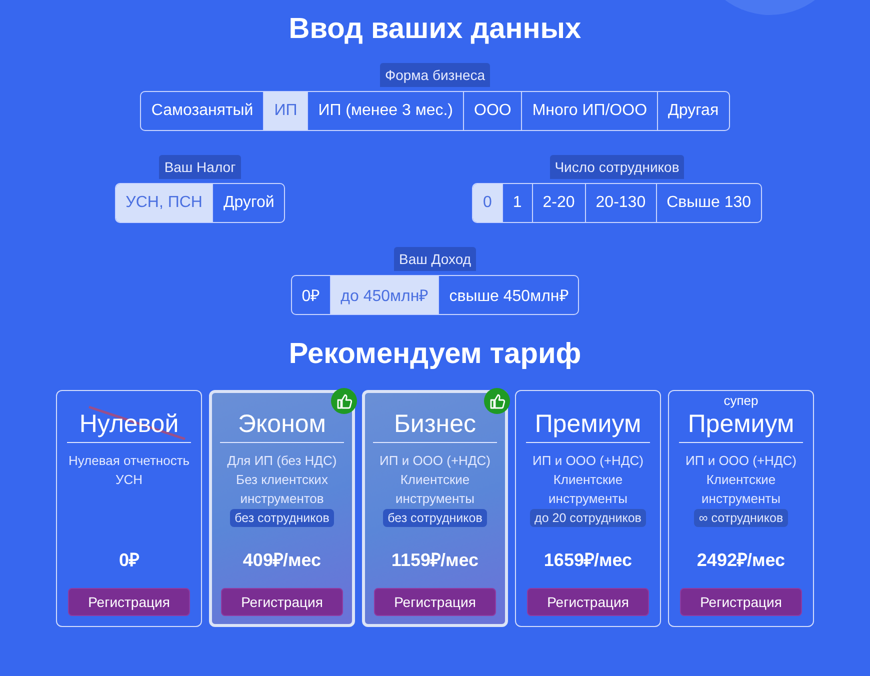  What do you see at coordinates (282, 489) in the screenshot?
I see `plan-description: Без клиентских инструментов` at bounding box center [282, 489].